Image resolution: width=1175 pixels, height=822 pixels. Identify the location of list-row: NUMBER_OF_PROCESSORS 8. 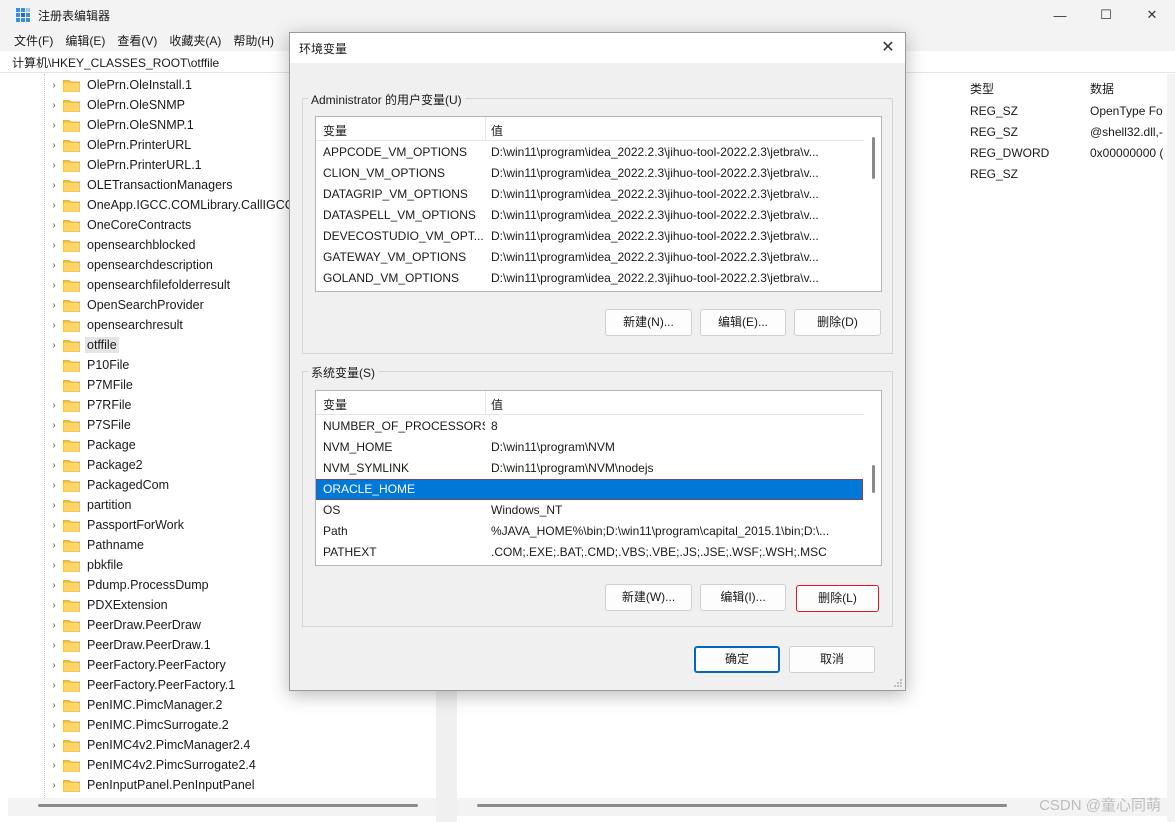
(590, 426).